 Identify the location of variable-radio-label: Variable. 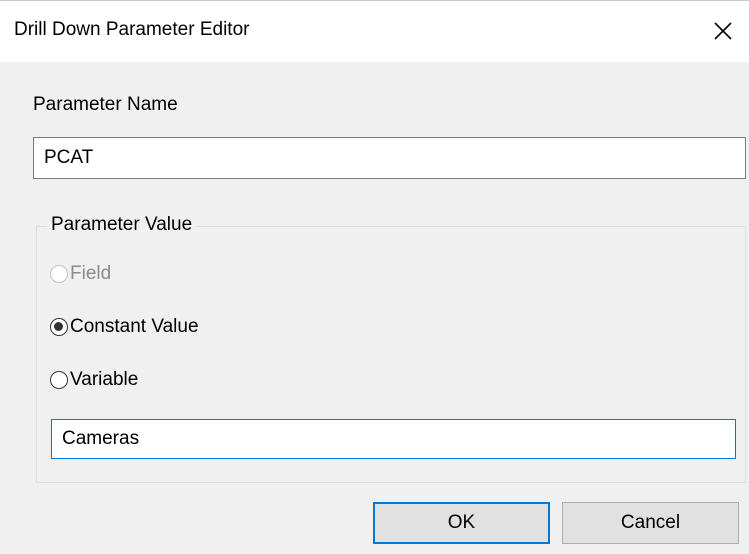
(104, 379).